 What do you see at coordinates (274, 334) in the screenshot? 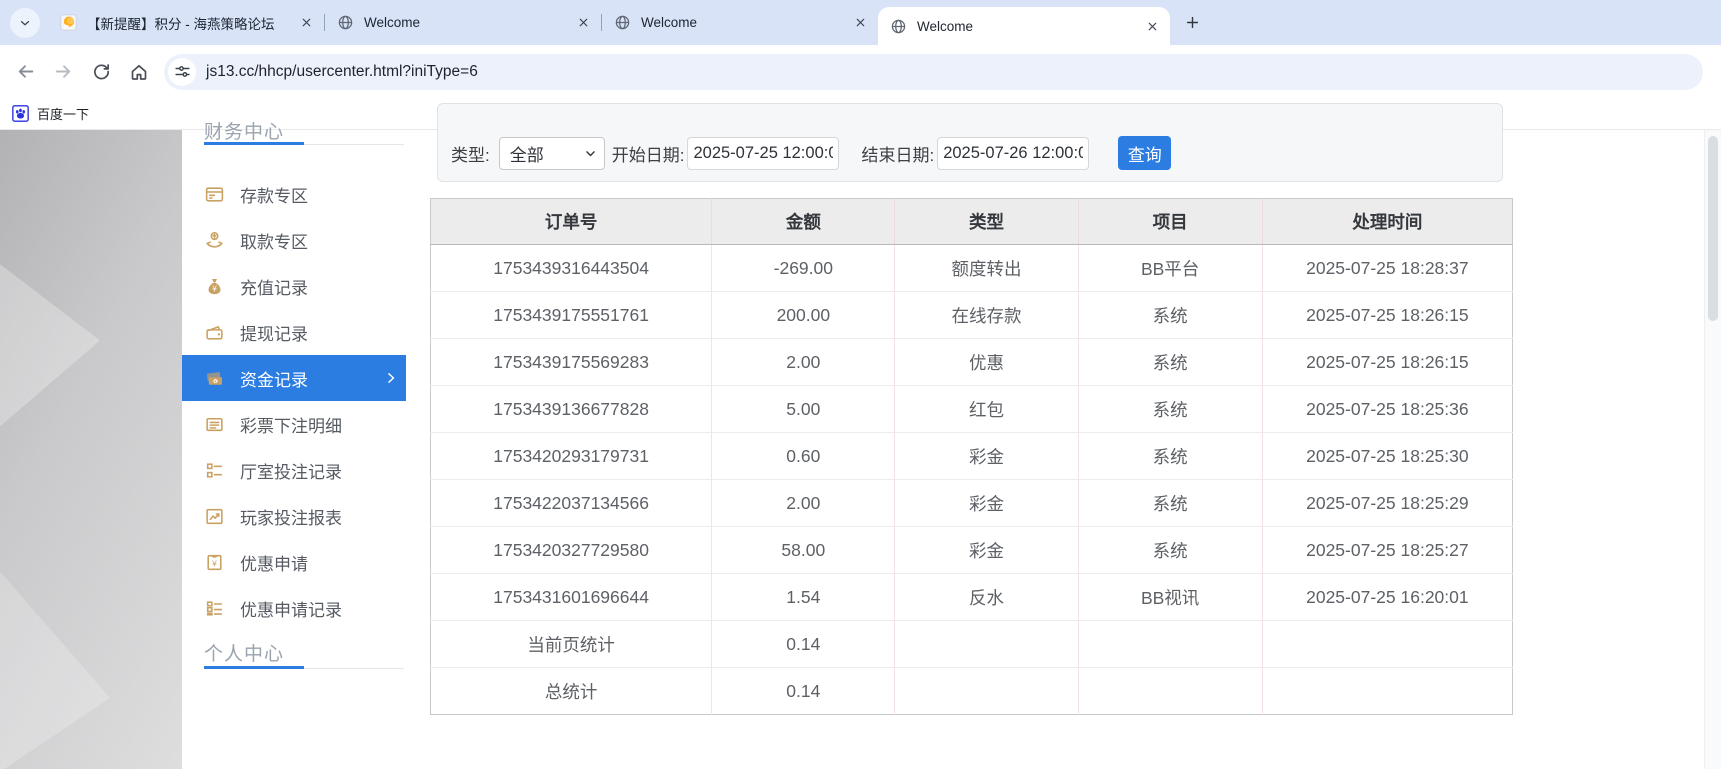
I see `sidebar-item-label: 提现记录` at bounding box center [274, 334].